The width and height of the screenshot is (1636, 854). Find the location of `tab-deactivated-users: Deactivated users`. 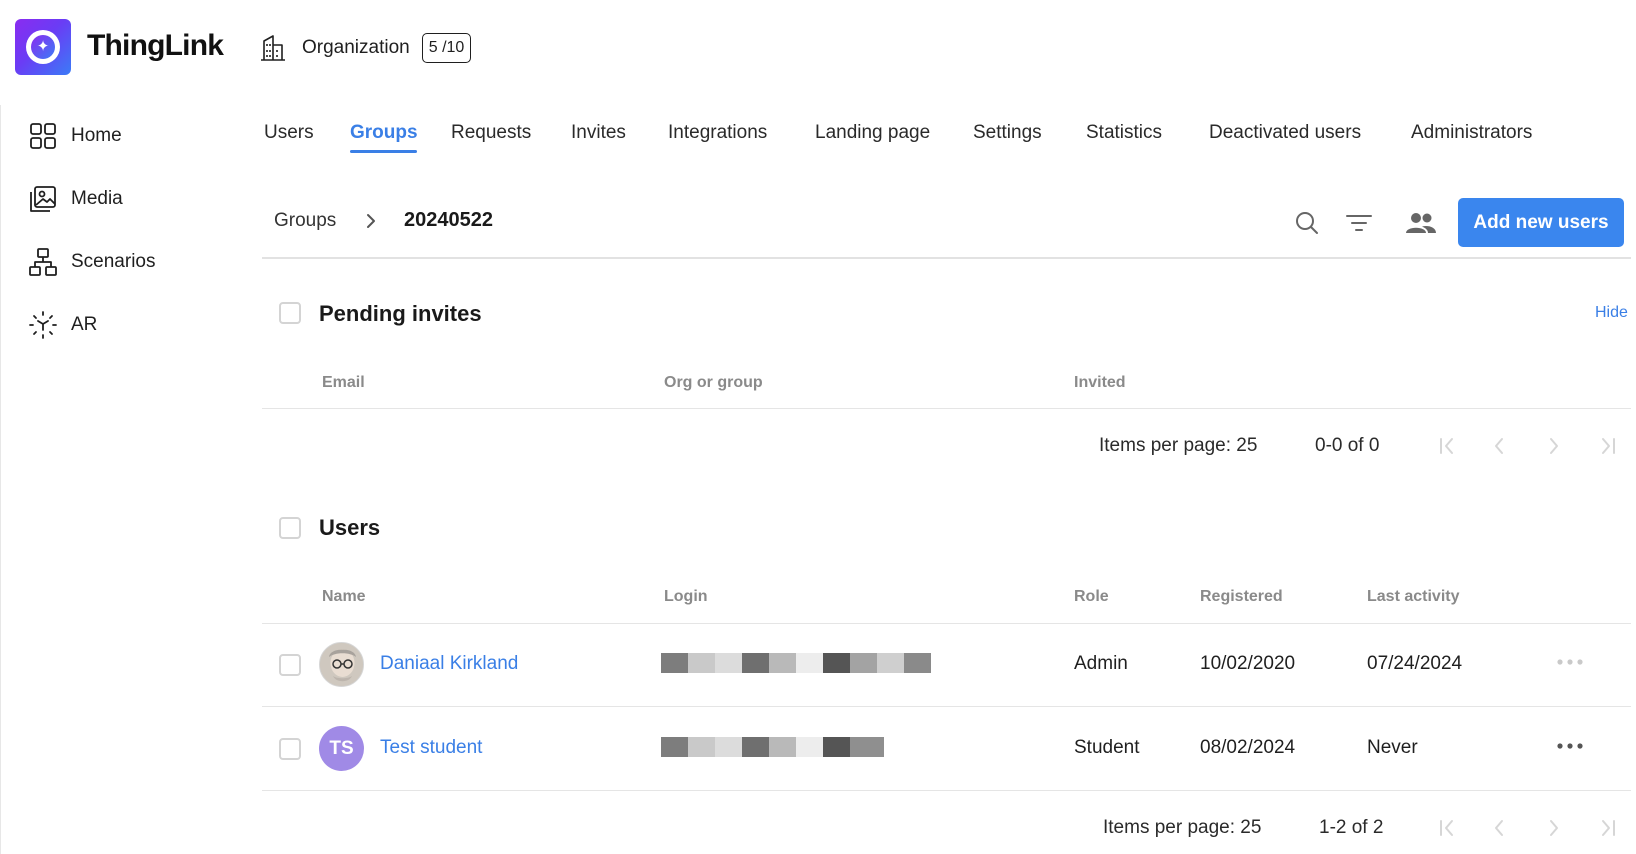

tab-deactivated-users: Deactivated users is located at coordinates (1285, 133).